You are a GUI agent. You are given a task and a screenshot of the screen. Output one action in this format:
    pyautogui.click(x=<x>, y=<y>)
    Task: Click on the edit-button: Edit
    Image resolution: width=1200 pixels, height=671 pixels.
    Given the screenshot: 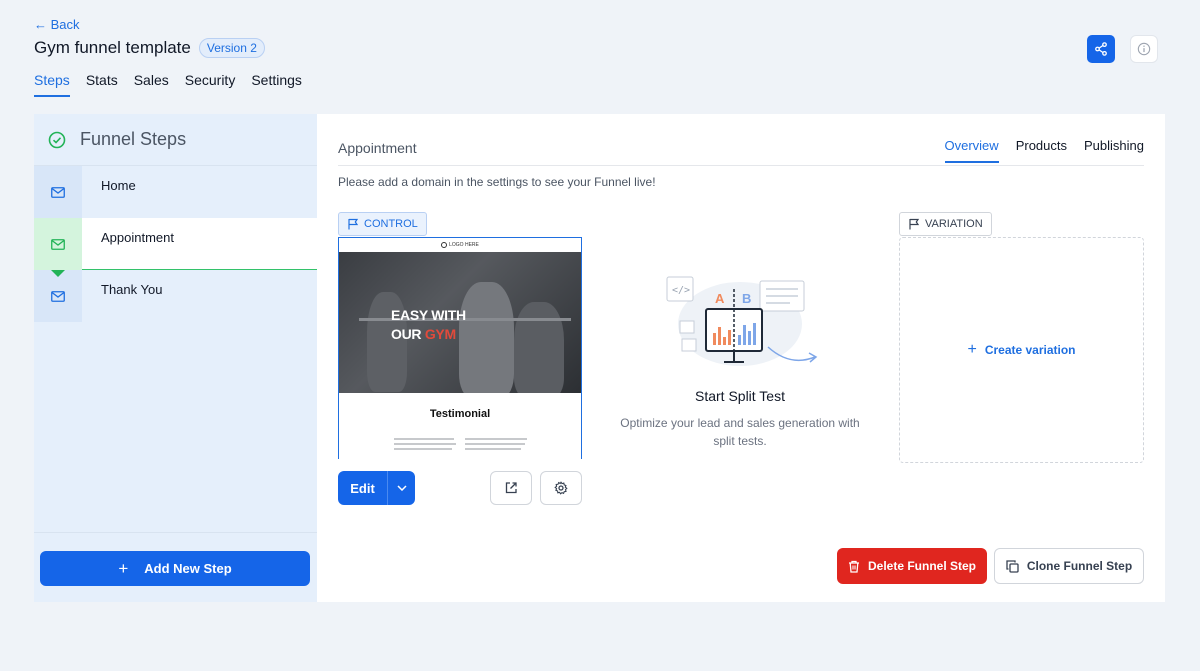 What is the action you would take?
    pyautogui.click(x=362, y=488)
    